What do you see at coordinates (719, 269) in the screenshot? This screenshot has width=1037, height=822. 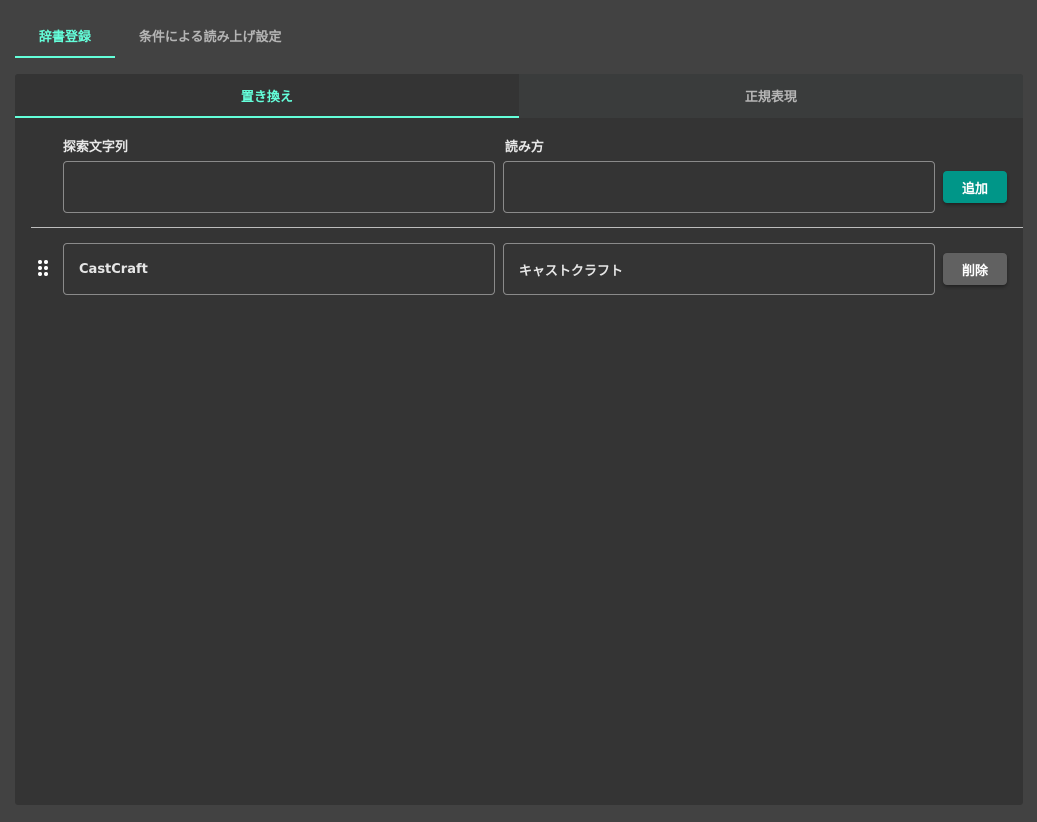 I see `entry-reading-field: キャストクラフト` at bounding box center [719, 269].